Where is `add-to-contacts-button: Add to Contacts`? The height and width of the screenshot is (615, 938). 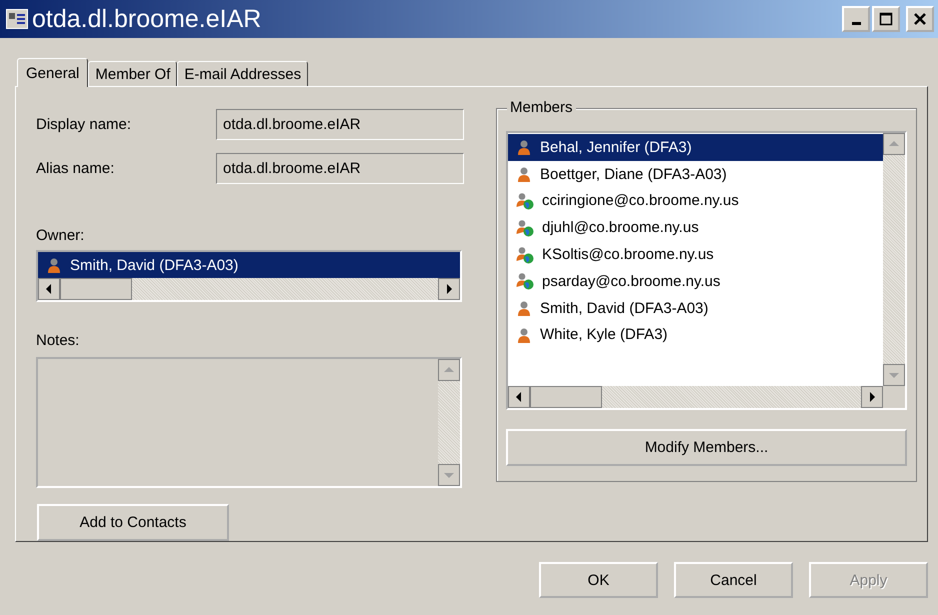
add-to-contacts-button: Add to Contacts is located at coordinates (133, 522).